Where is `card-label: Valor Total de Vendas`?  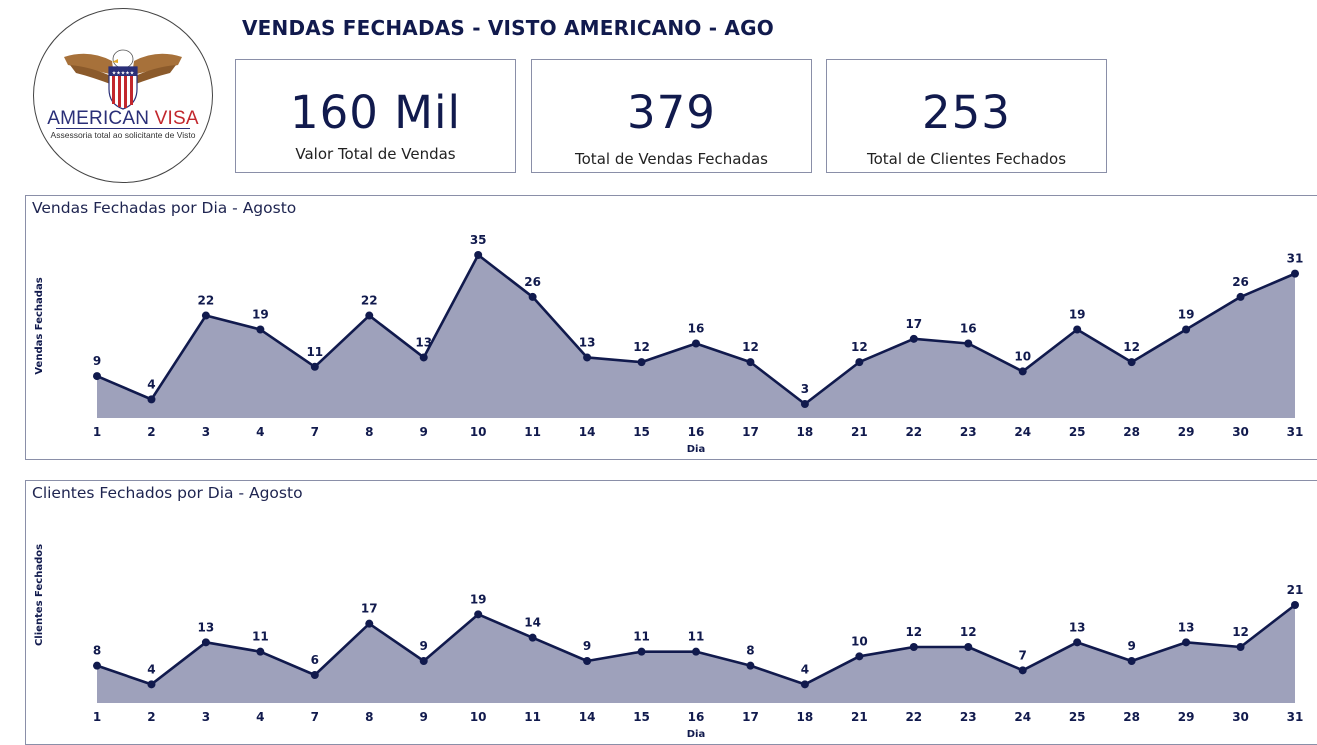
card-label: Valor Total de Vendas is located at coordinates (375, 154).